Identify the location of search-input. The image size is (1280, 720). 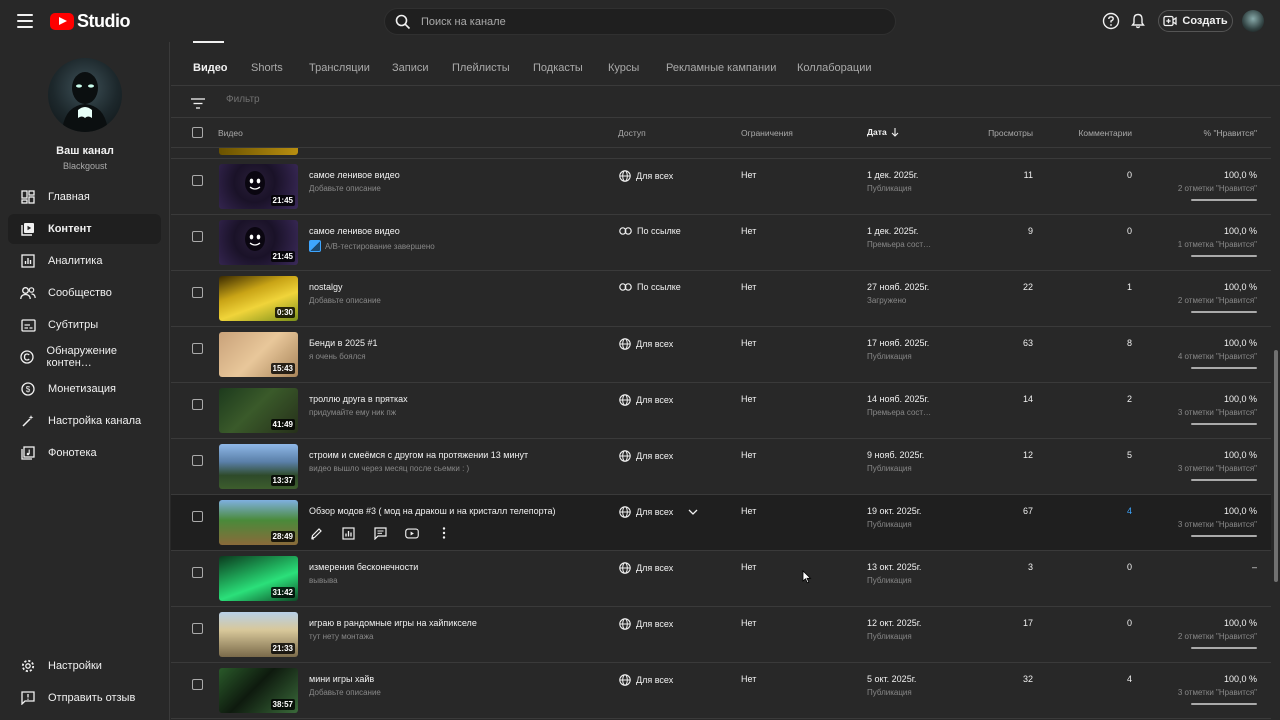
(641, 21).